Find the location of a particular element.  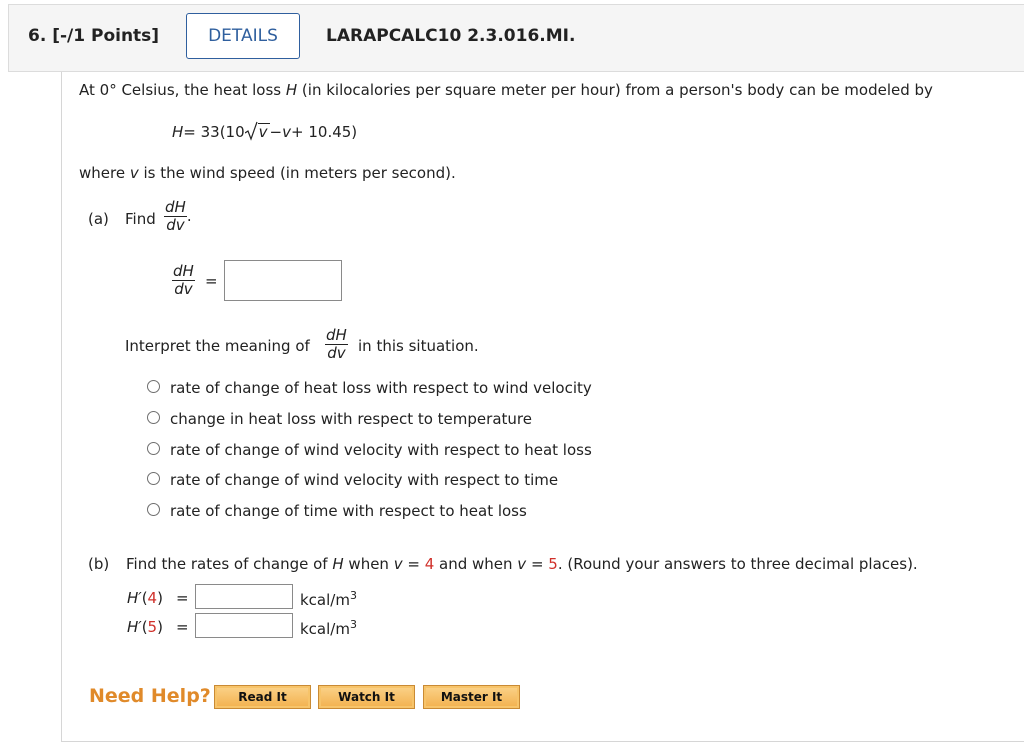

details-button: DETAILS is located at coordinates (243, 36).